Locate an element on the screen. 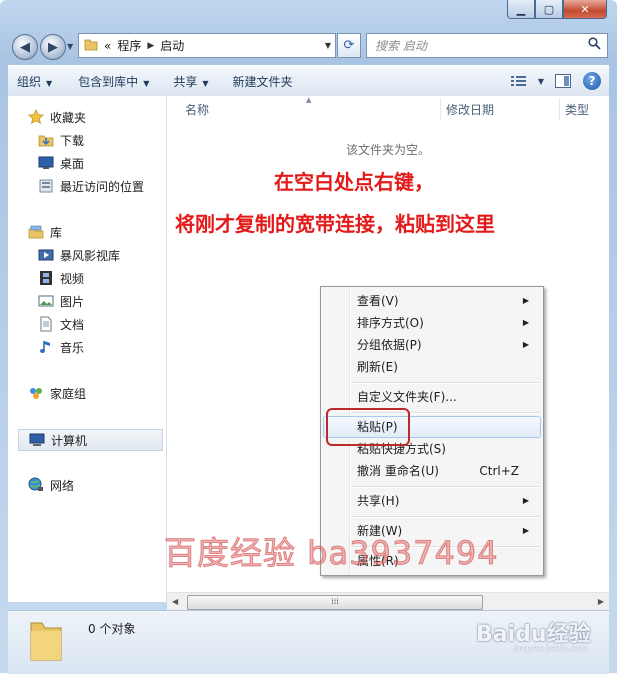  baidu-url: jingyan.baidu.com is located at coordinates (551, 648).